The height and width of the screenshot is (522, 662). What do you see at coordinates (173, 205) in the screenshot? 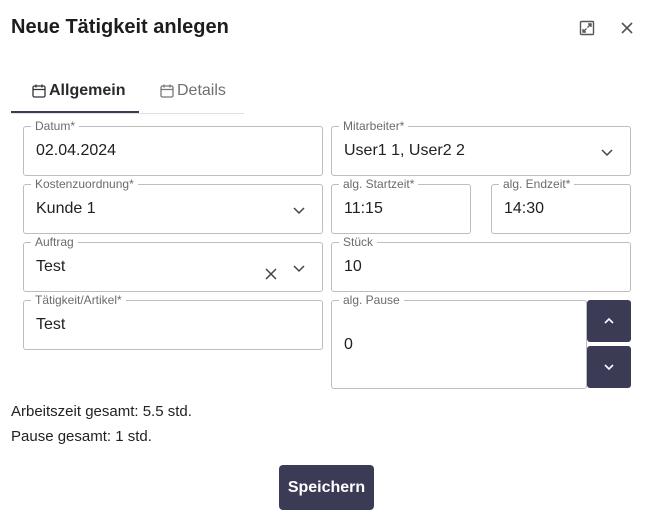
I see `kostenzuordnung-select: Kostenzuordnung* Kunde 1` at bounding box center [173, 205].